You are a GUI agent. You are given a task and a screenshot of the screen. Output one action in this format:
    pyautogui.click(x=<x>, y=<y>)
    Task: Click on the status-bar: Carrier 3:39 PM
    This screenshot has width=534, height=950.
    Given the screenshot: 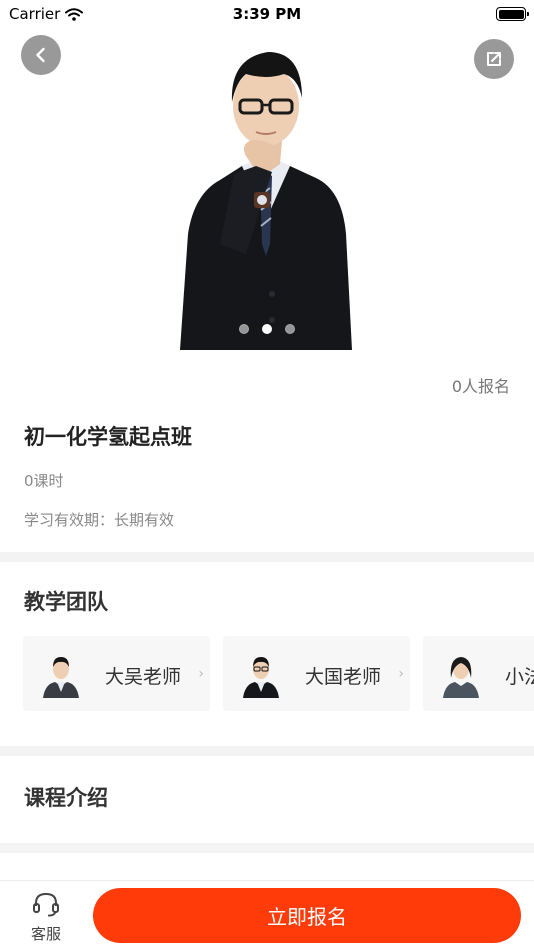 What is the action you would take?
    pyautogui.click(x=267, y=14)
    